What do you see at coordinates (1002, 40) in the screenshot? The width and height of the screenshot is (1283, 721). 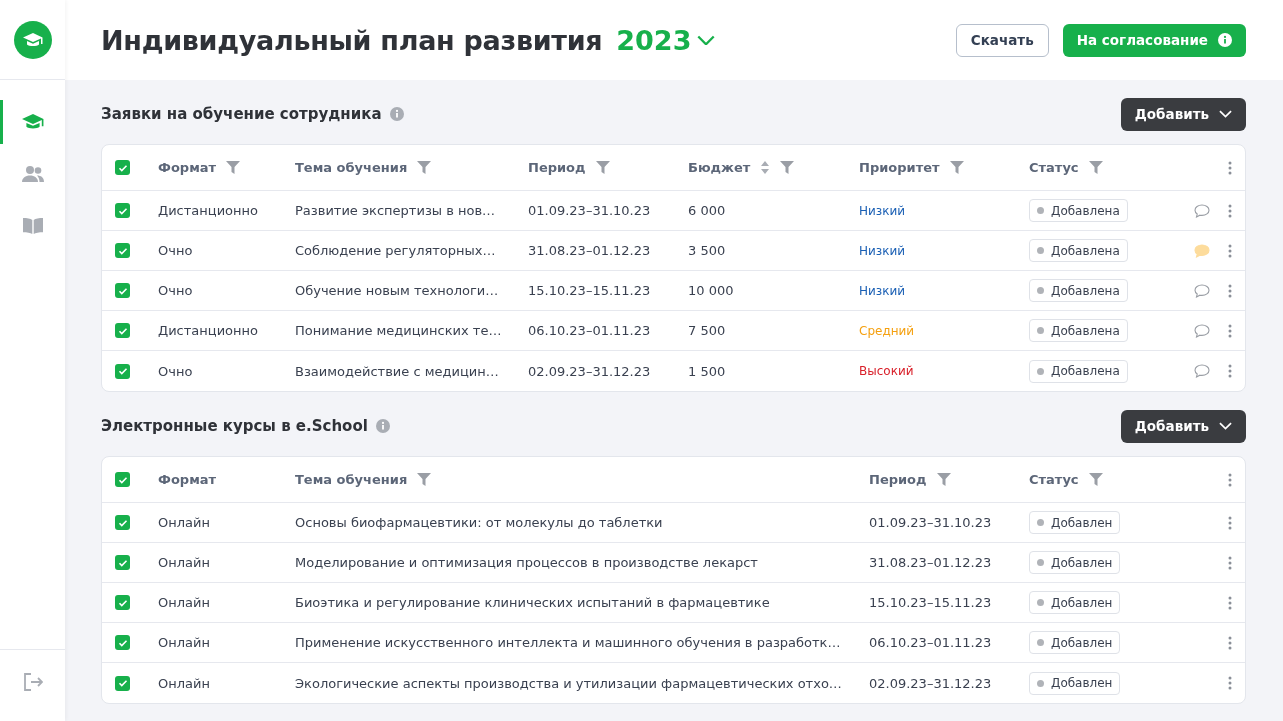 I see `download-button: Скачать` at bounding box center [1002, 40].